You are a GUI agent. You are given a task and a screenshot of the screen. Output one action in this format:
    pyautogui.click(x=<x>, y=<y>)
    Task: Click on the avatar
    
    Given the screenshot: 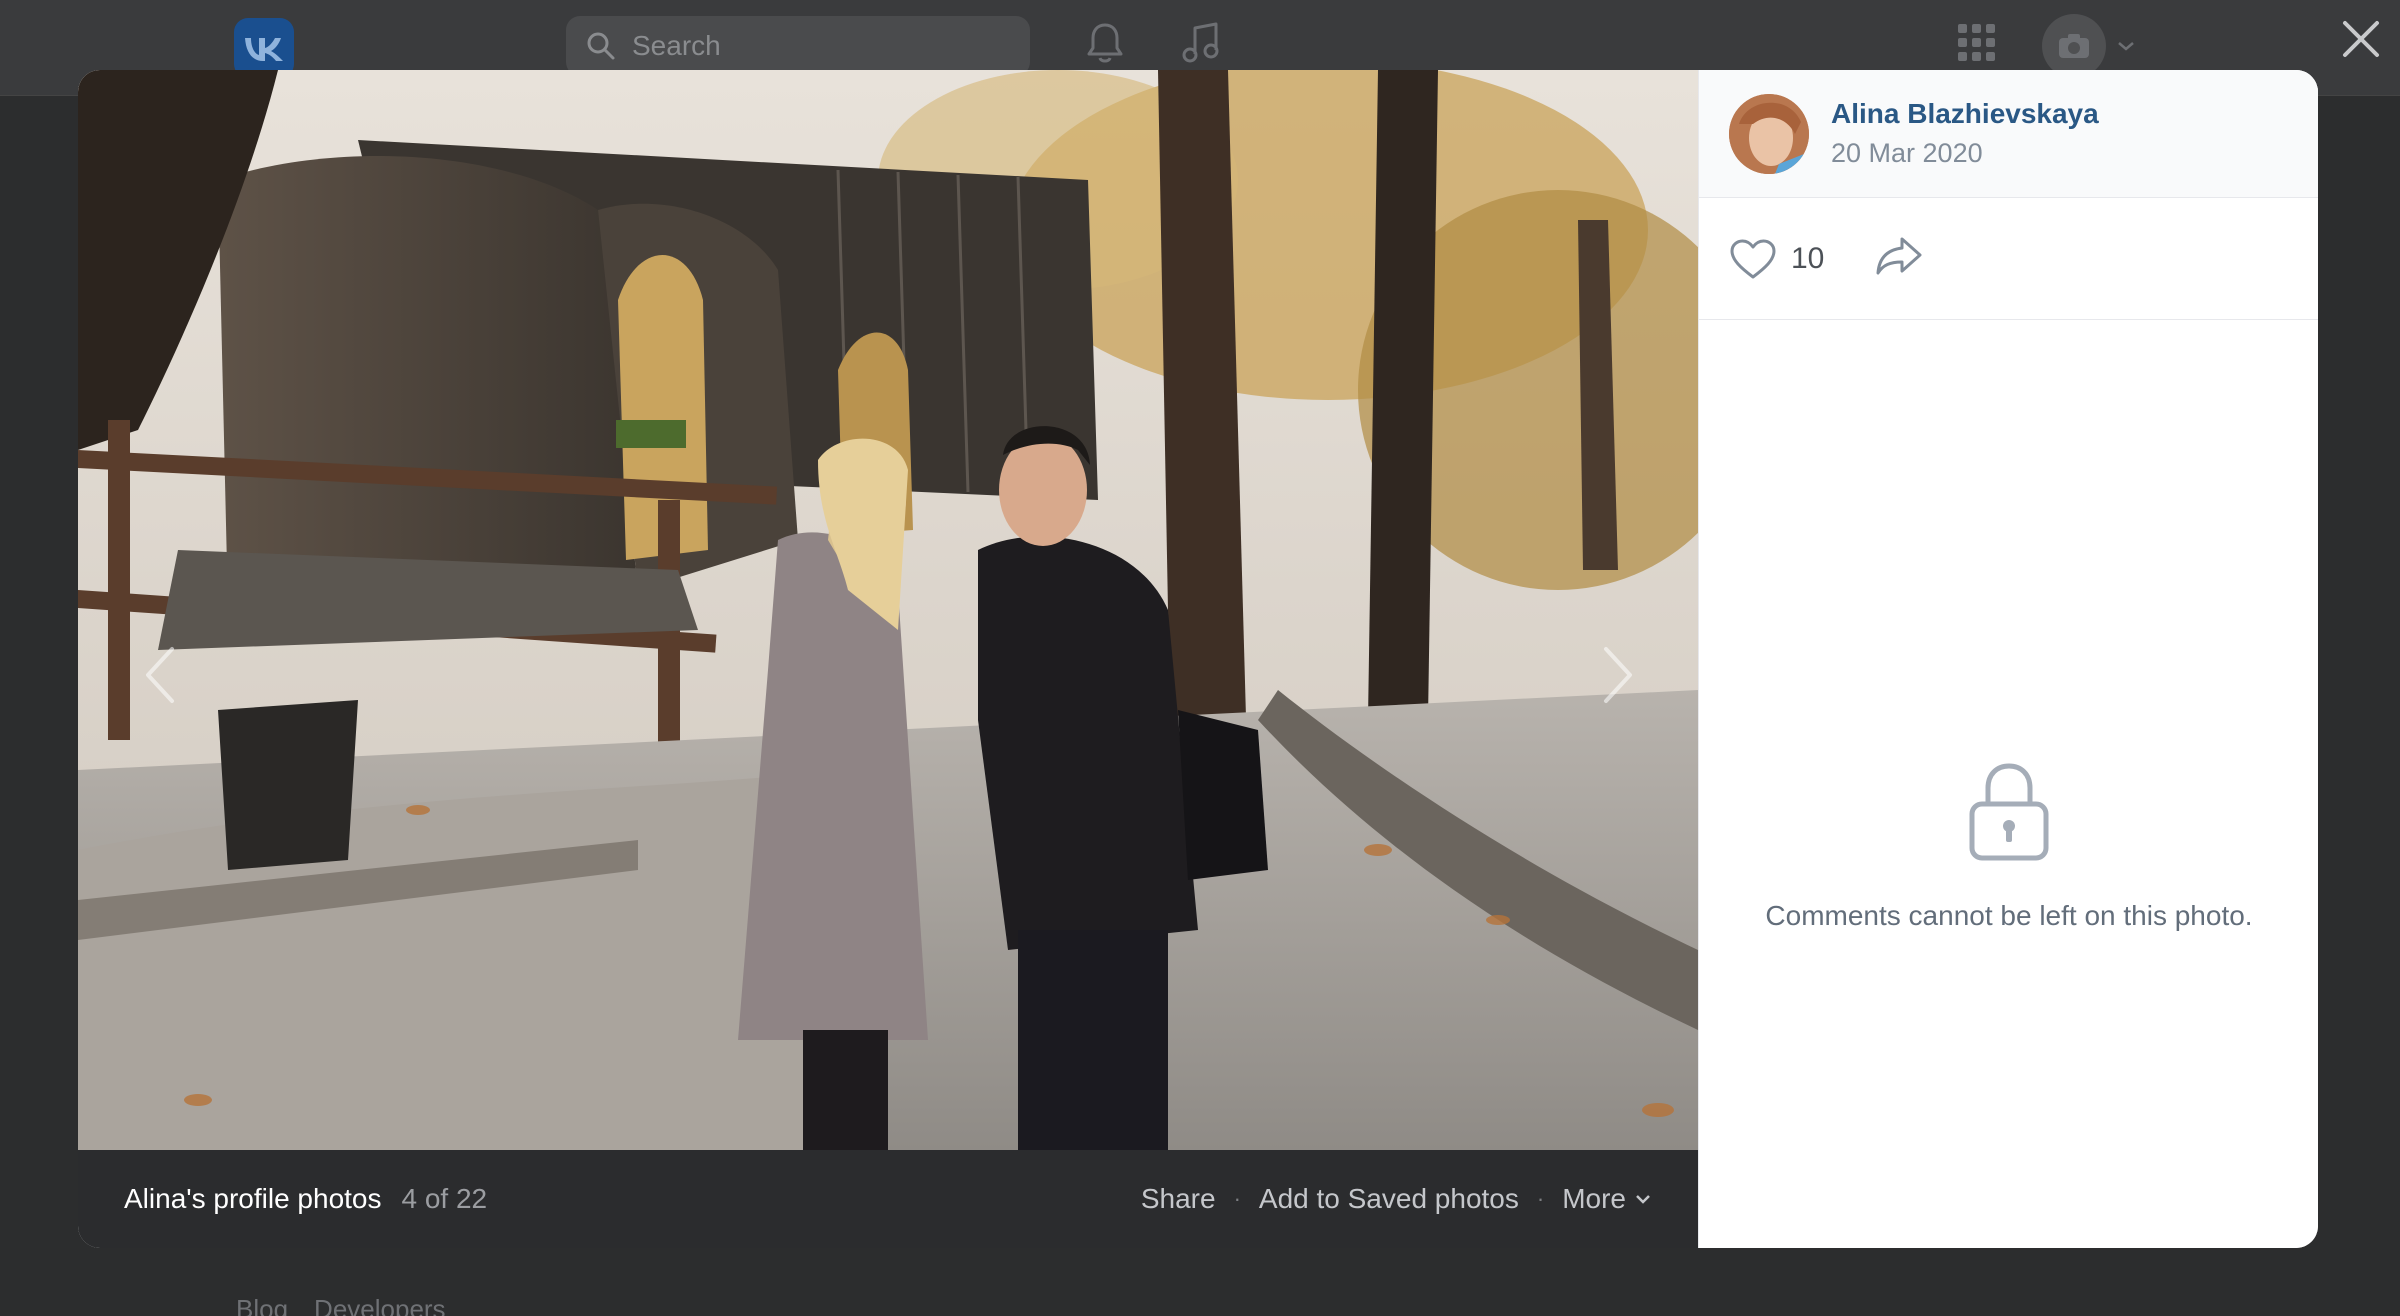 What is the action you would take?
    pyautogui.click(x=1769, y=133)
    